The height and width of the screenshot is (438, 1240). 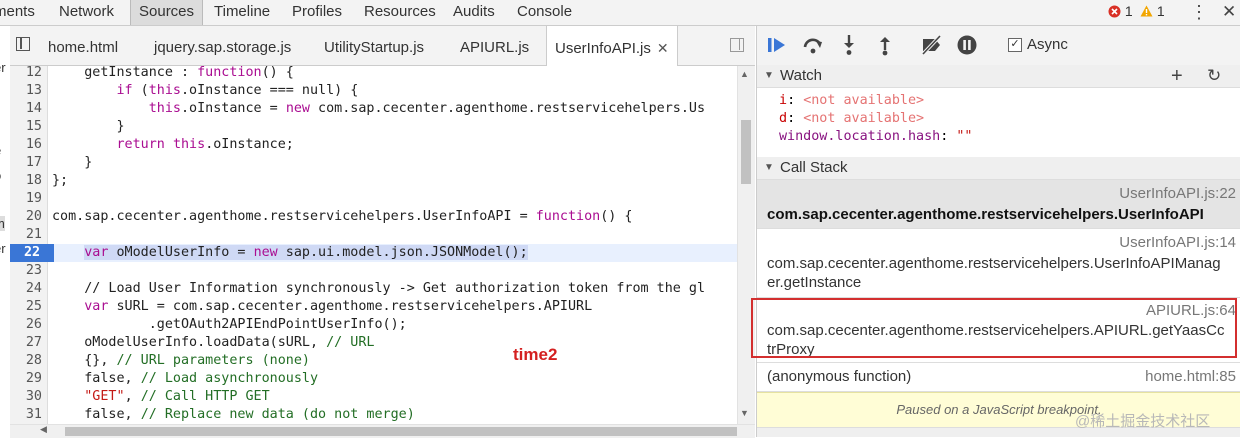 What do you see at coordinates (0, 175) in the screenshot?
I see `navigator-fragment: o` at bounding box center [0, 175].